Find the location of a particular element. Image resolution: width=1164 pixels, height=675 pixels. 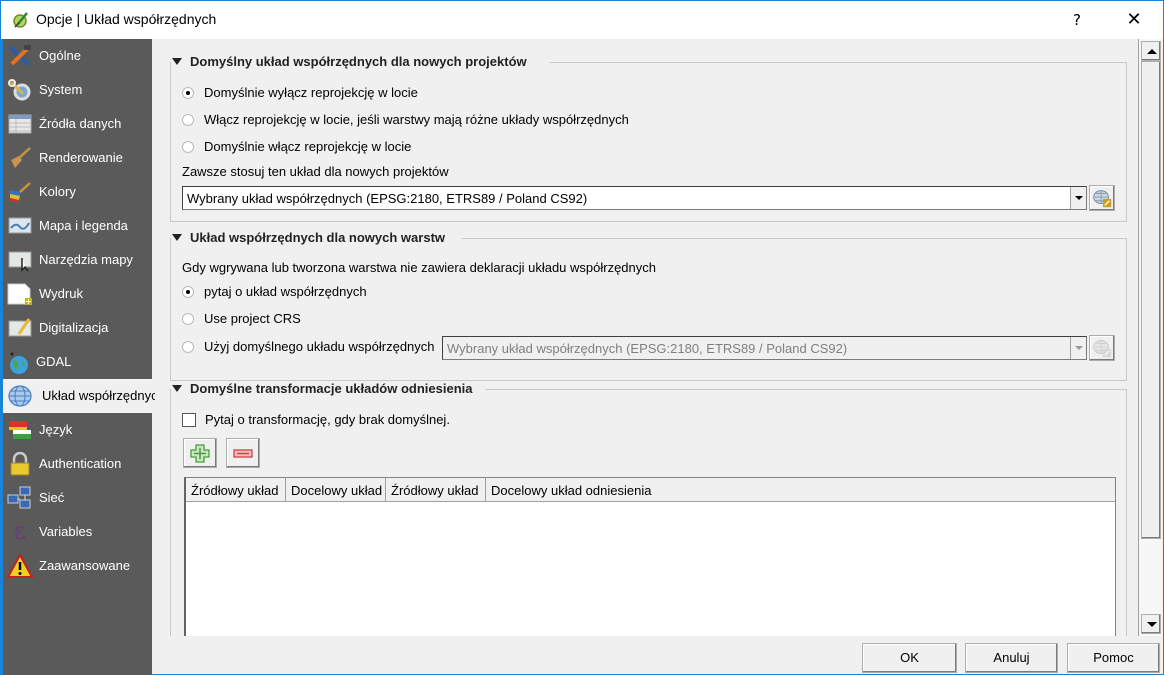

sidebar-item-narzedzia-mapy: Narzędzia mapy is located at coordinates (77, 260).